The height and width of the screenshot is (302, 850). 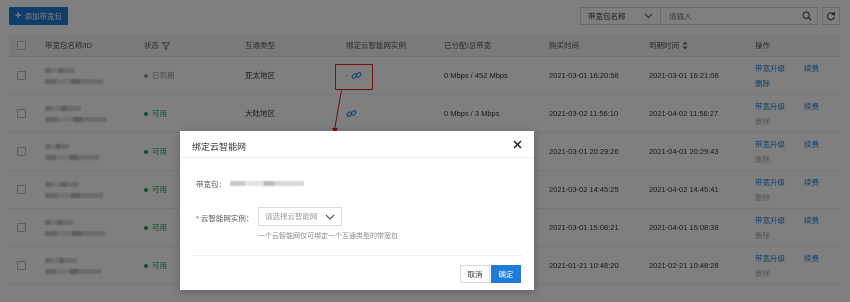 I want to click on chevron-down-icon, so click(x=330, y=217).